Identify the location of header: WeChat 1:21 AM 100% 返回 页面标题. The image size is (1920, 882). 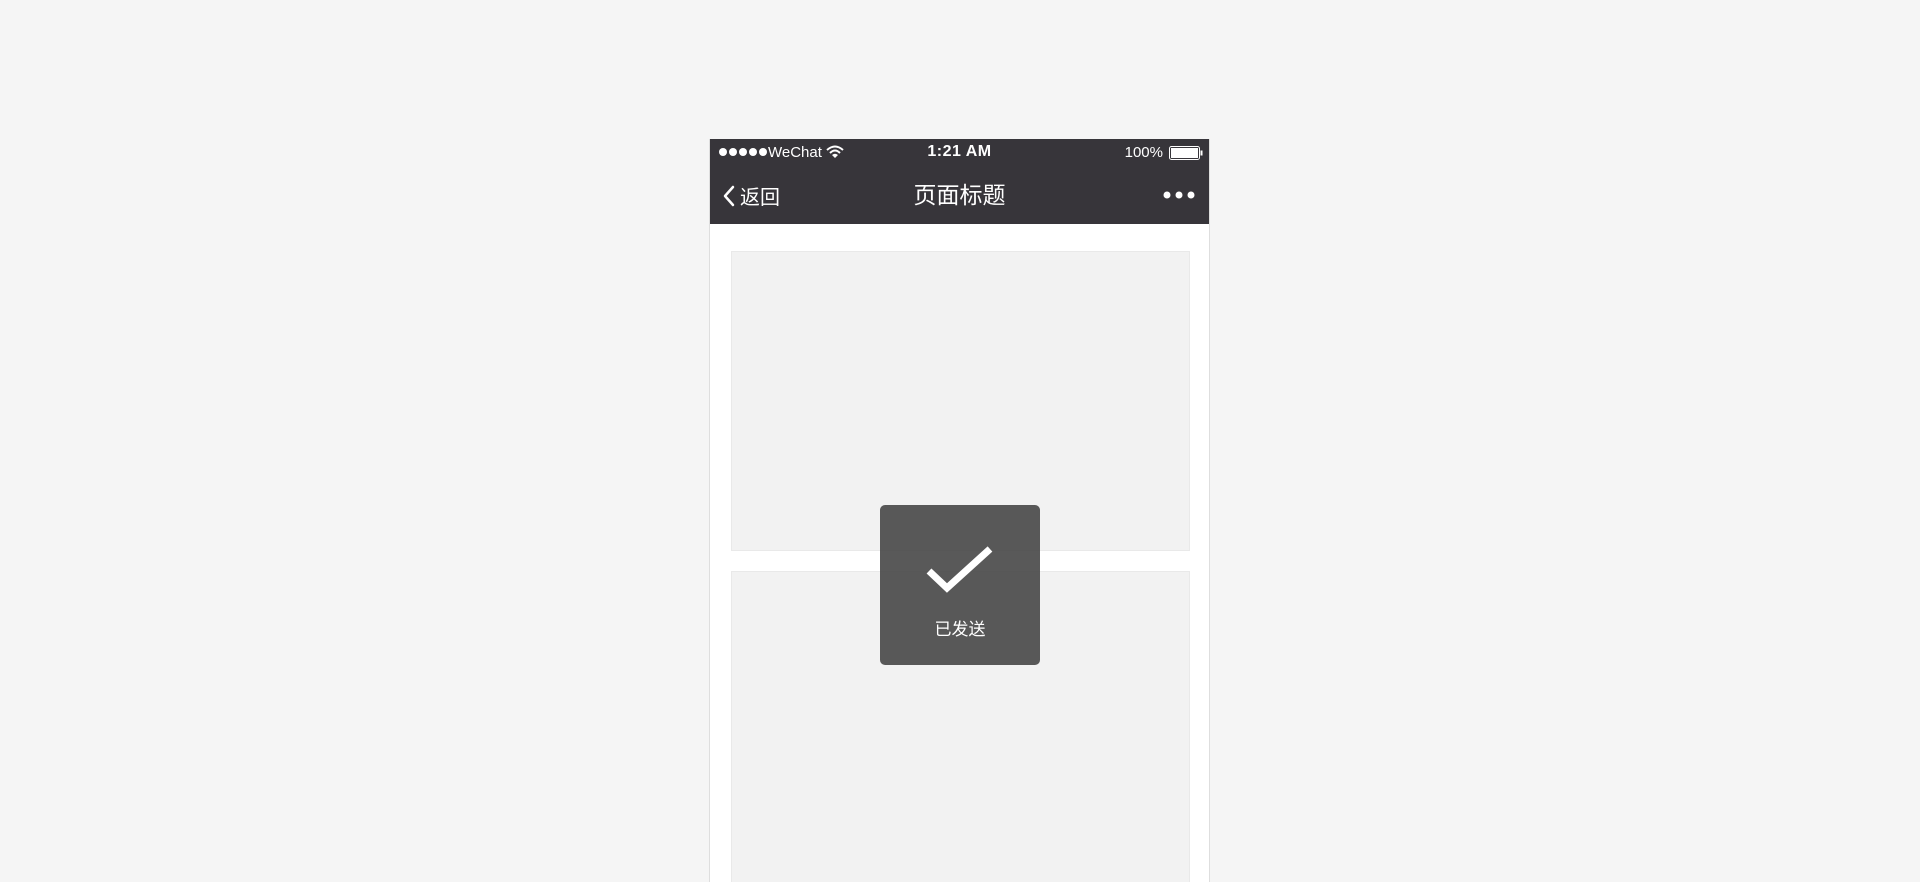
(959, 181).